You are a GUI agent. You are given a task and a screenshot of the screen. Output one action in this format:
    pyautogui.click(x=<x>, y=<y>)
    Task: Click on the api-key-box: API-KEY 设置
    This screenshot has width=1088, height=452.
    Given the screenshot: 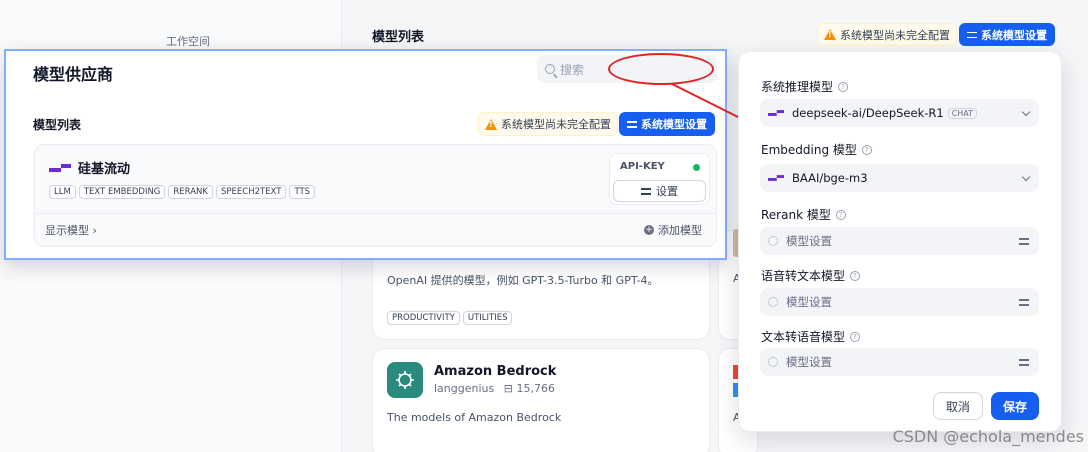 What is the action you would take?
    pyautogui.click(x=659, y=179)
    